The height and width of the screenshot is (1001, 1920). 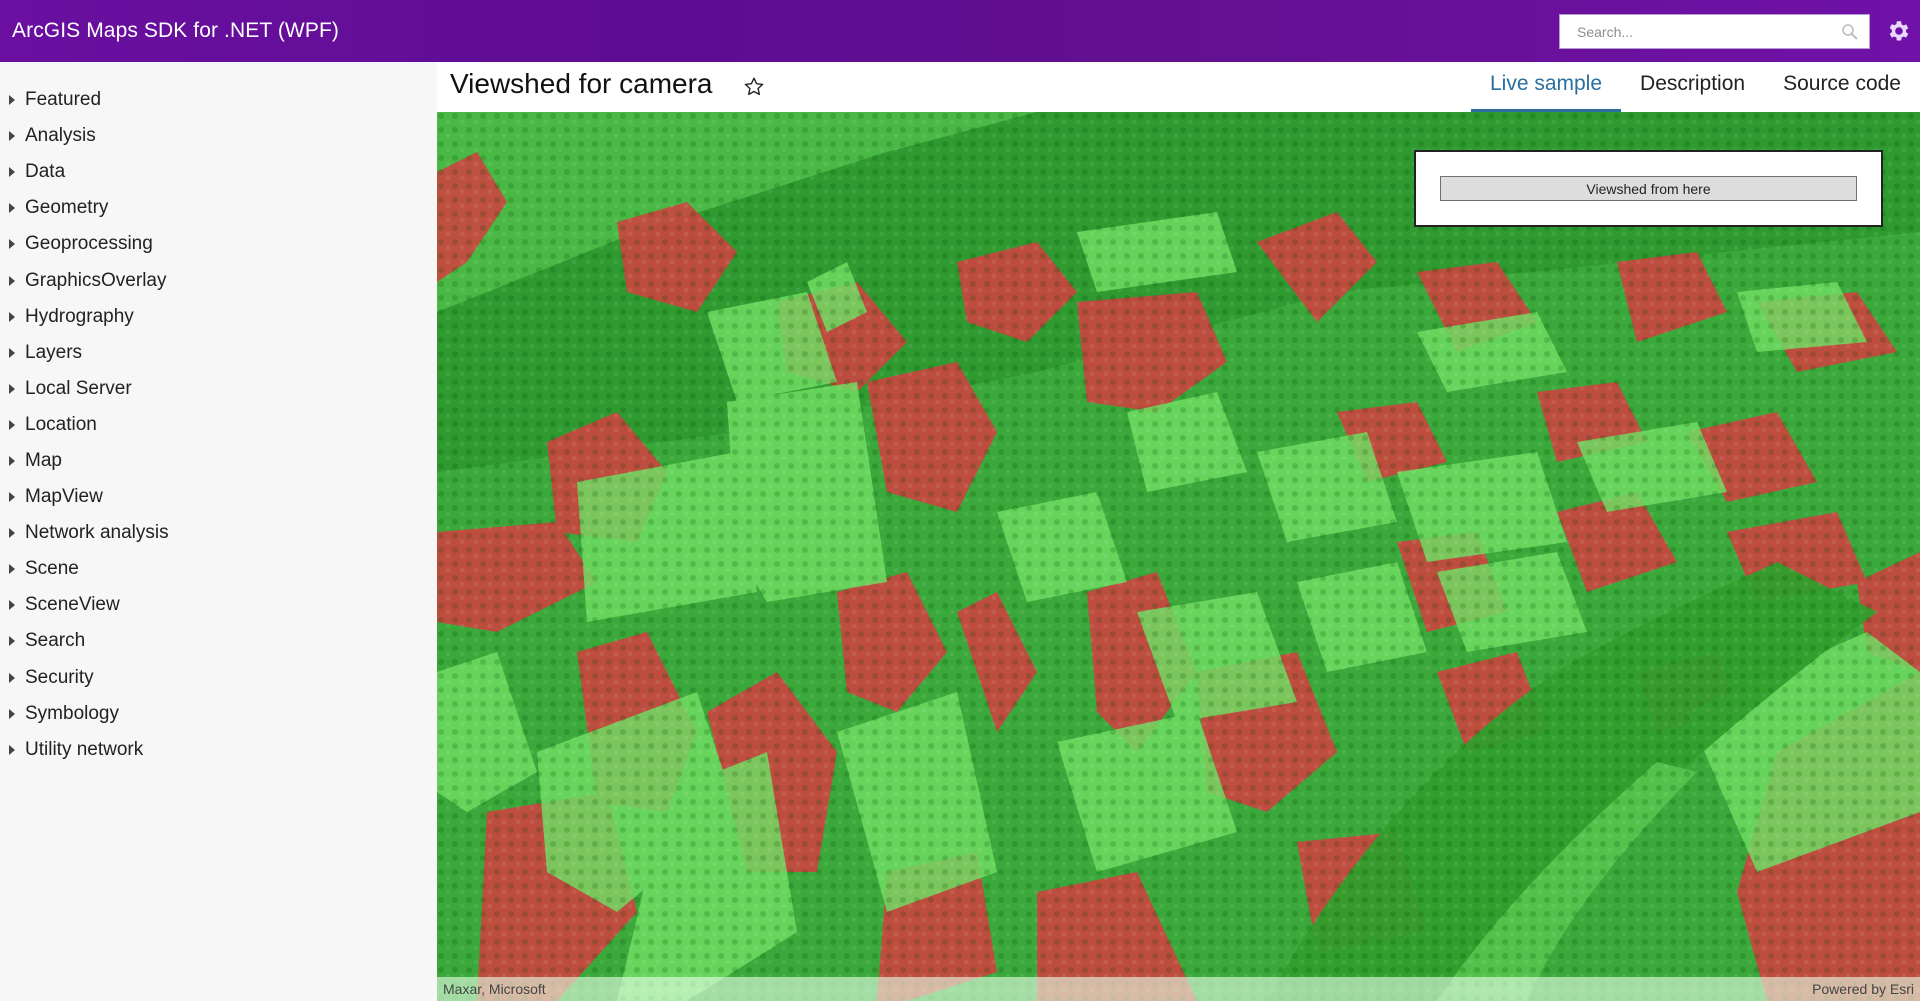 I want to click on sidebar-item-label: Security, so click(x=59, y=677).